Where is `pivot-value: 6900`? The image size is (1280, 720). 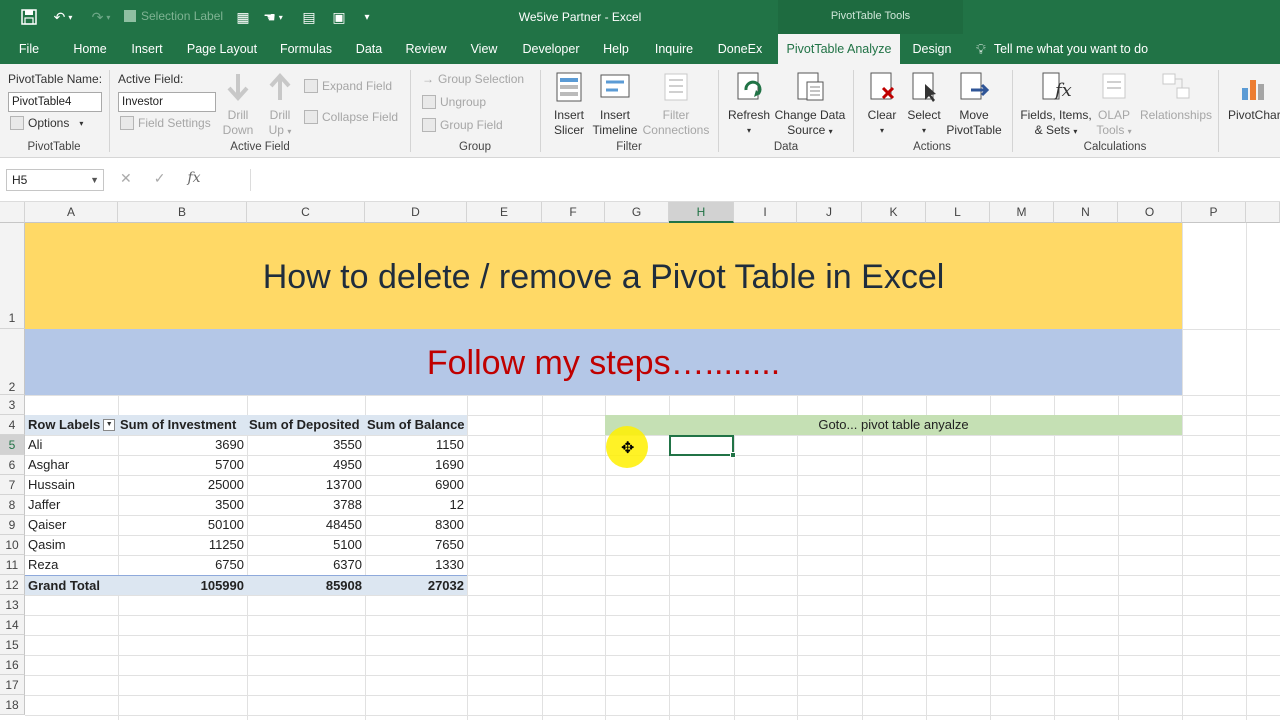
pivot-value: 6900 is located at coordinates (416, 485).